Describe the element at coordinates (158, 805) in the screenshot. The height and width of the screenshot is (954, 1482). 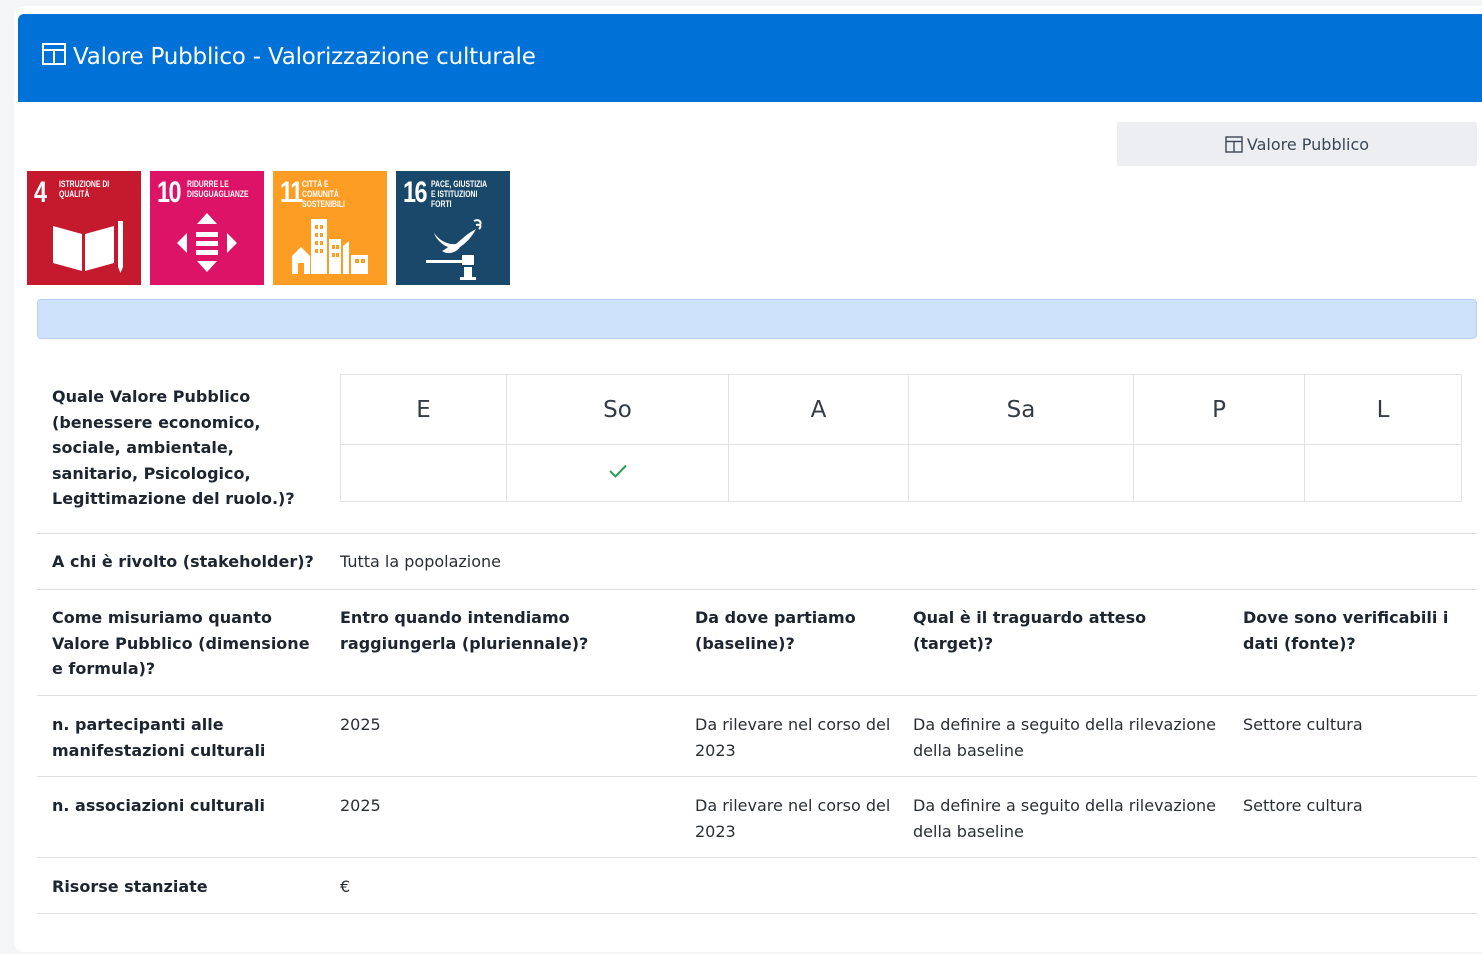
I see `indicator-name: n. associazioni culturali` at that location.